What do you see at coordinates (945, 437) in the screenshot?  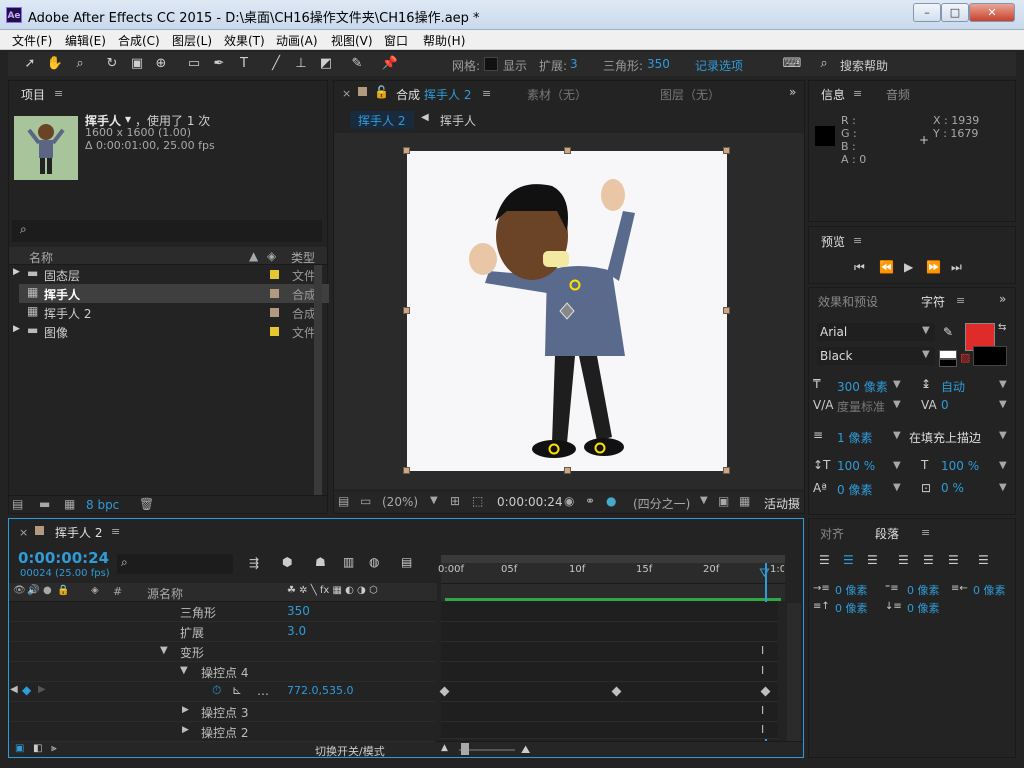 I see `stroke-mode-select: 在填充上描边` at bounding box center [945, 437].